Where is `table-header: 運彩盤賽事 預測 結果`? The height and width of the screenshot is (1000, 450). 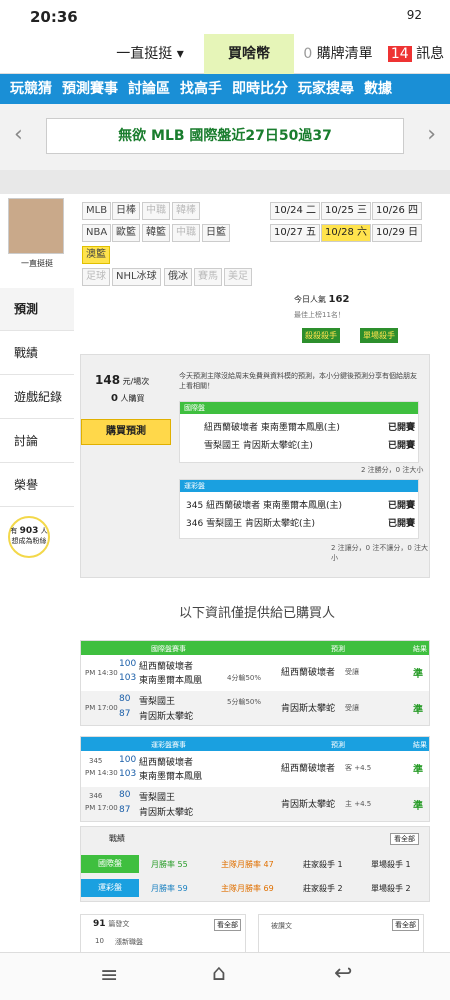
table-header: 運彩盤賽事 預測 結果 is located at coordinates (255, 744).